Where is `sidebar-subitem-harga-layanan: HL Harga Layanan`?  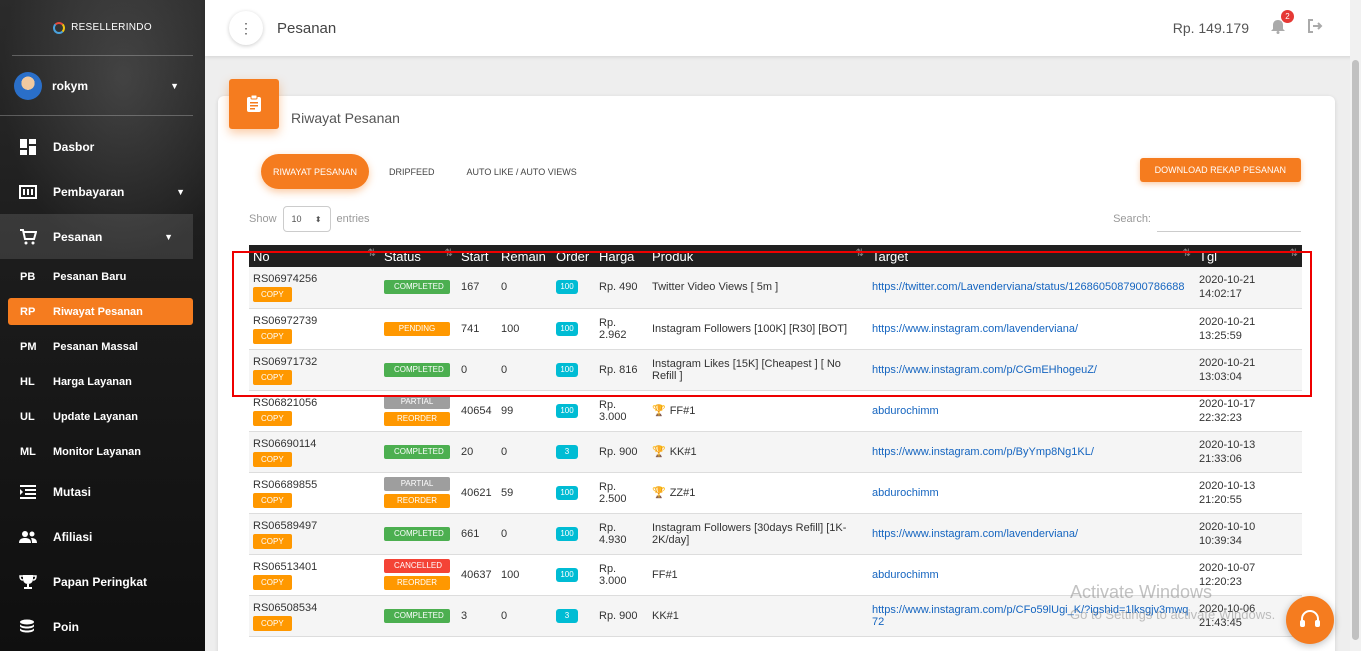
sidebar-subitem-harga-layanan: HL Harga Layanan is located at coordinates (100, 381).